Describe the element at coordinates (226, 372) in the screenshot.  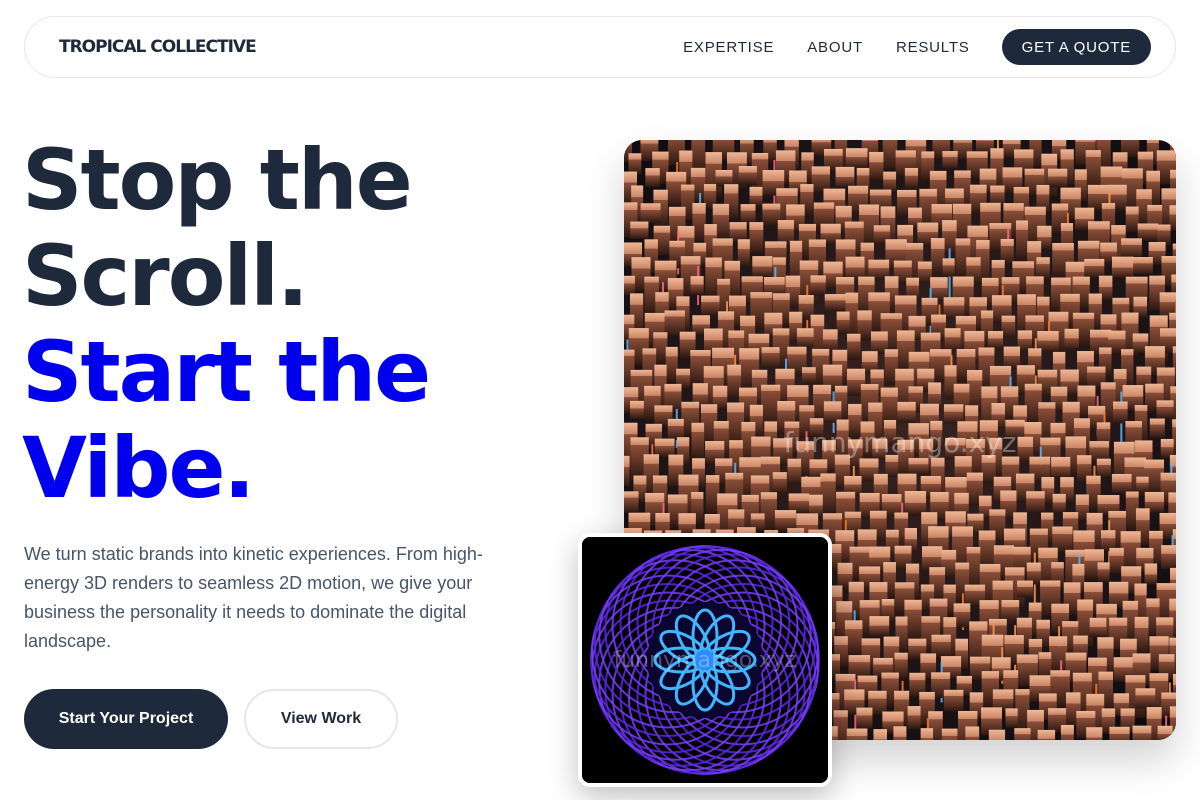
I see `headline-line-3: Start the` at that location.